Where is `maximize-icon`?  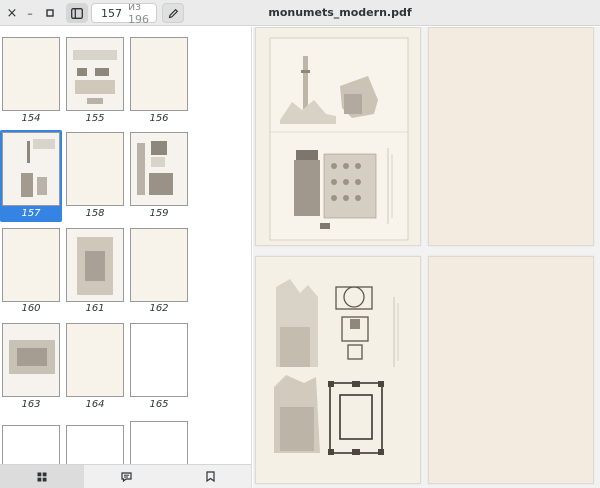 maximize-icon is located at coordinates (50, 13).